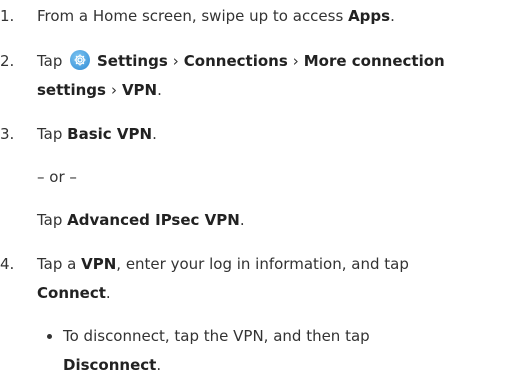  I want to click on bullet-dot-icon, so click(49, 336).